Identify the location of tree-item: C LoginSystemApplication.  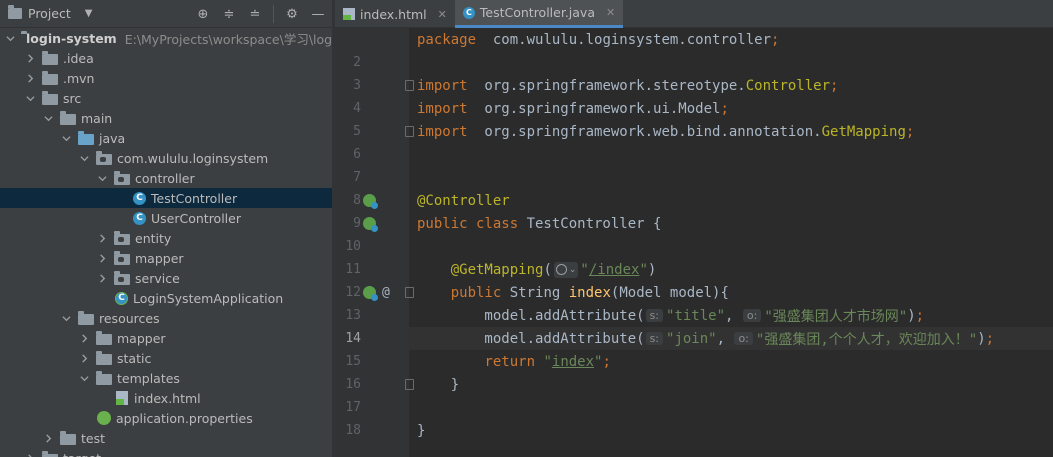
(166, 298).